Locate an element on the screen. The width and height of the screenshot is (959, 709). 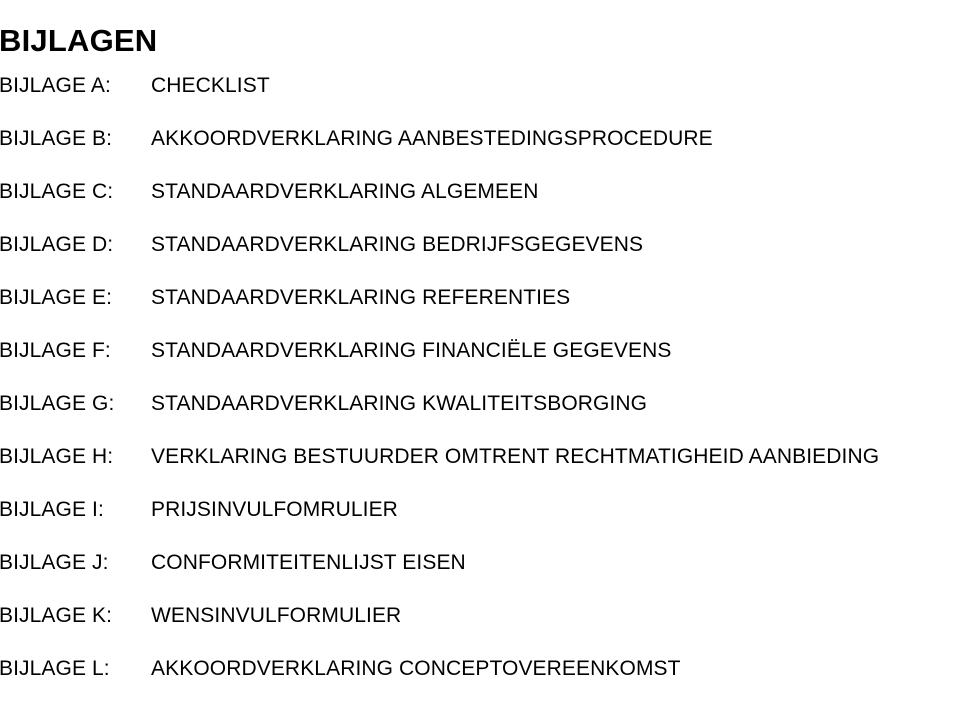
annex-label: BIJLAGE B: is located at coordinates (56, 138).